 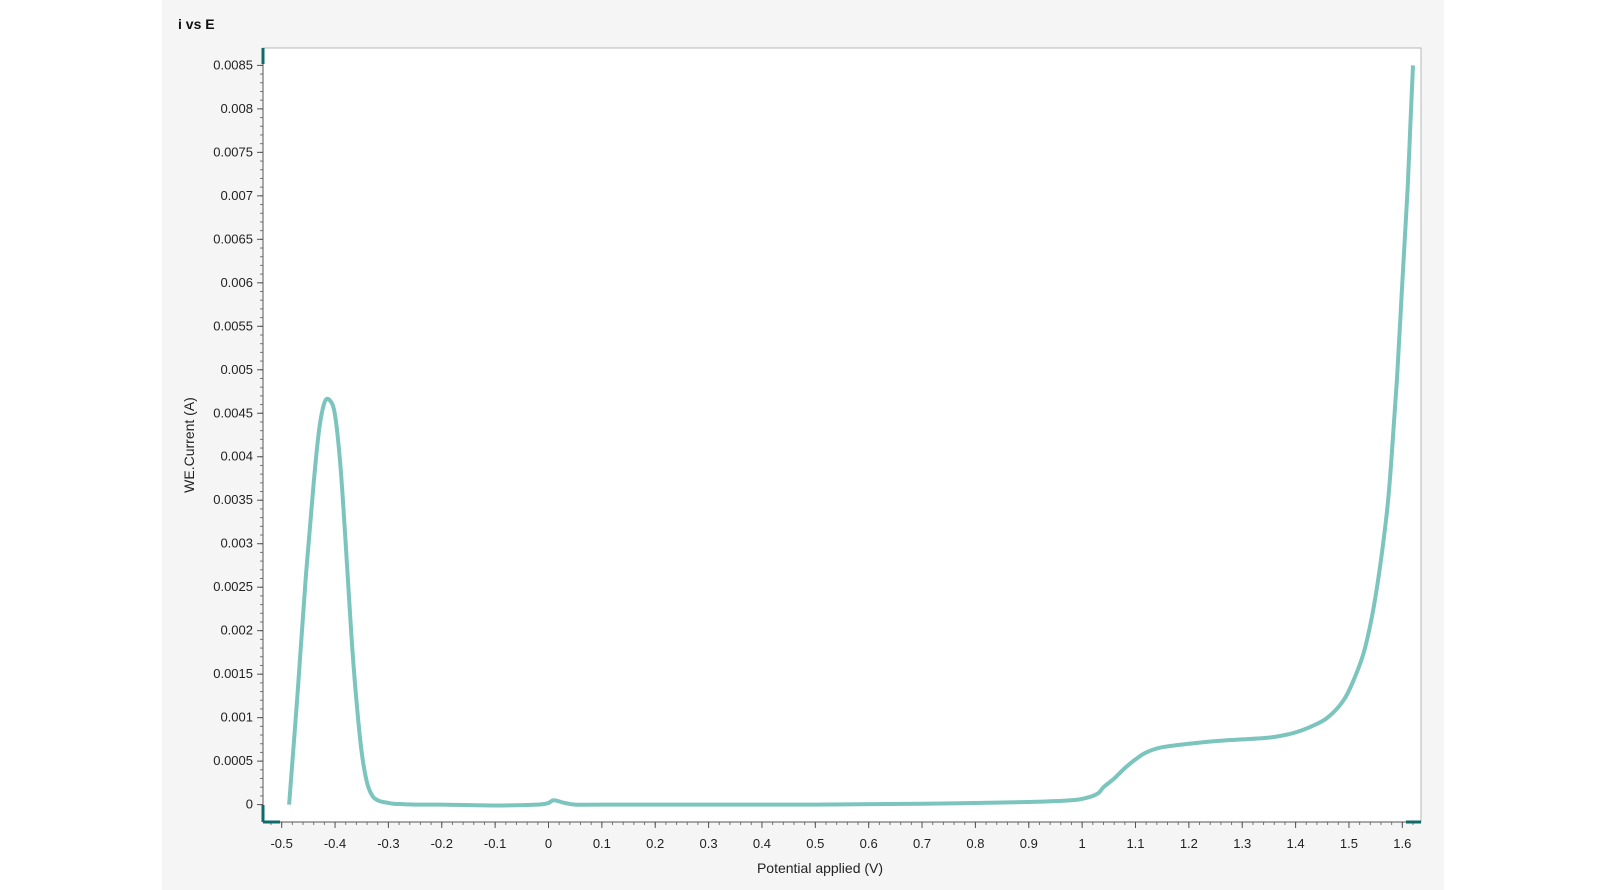 What do you see at coordinates (1189, 843) in the screenshot?
I see `x-tick-label: 1.2` at bounding box center [1189, 843].